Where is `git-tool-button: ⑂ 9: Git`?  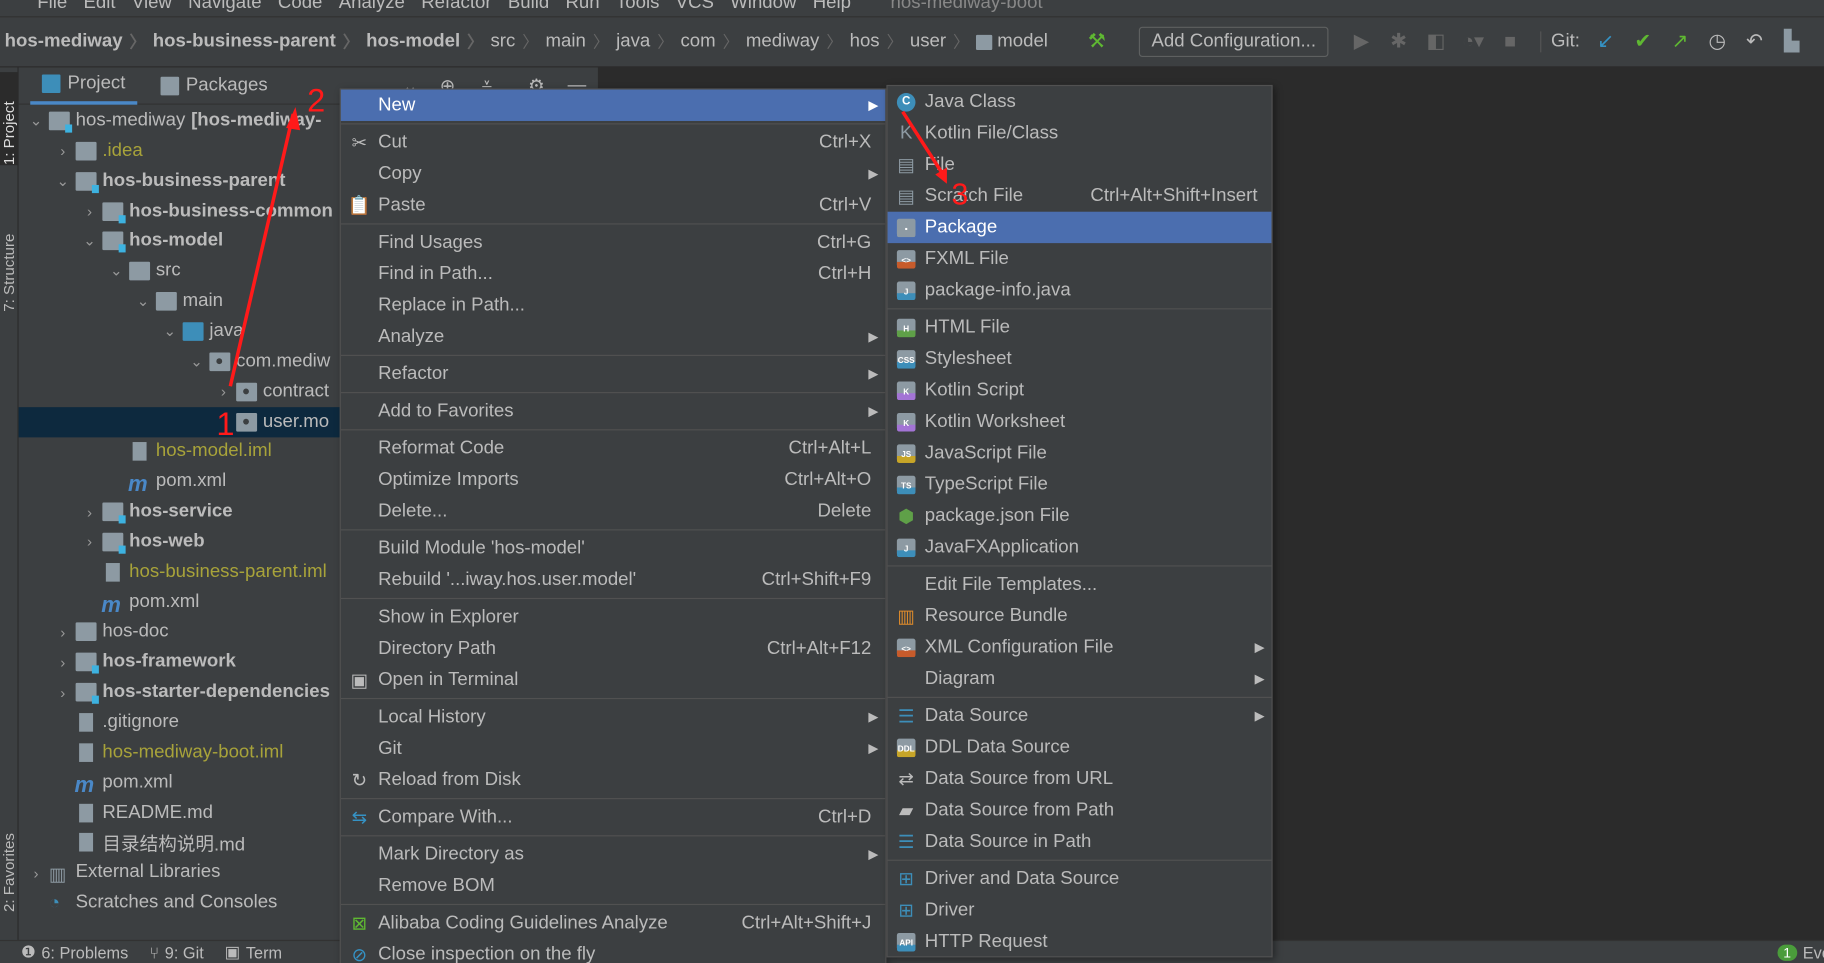
git-tool-button: ⑂ 9: Git is located at coordinates (176, 952).